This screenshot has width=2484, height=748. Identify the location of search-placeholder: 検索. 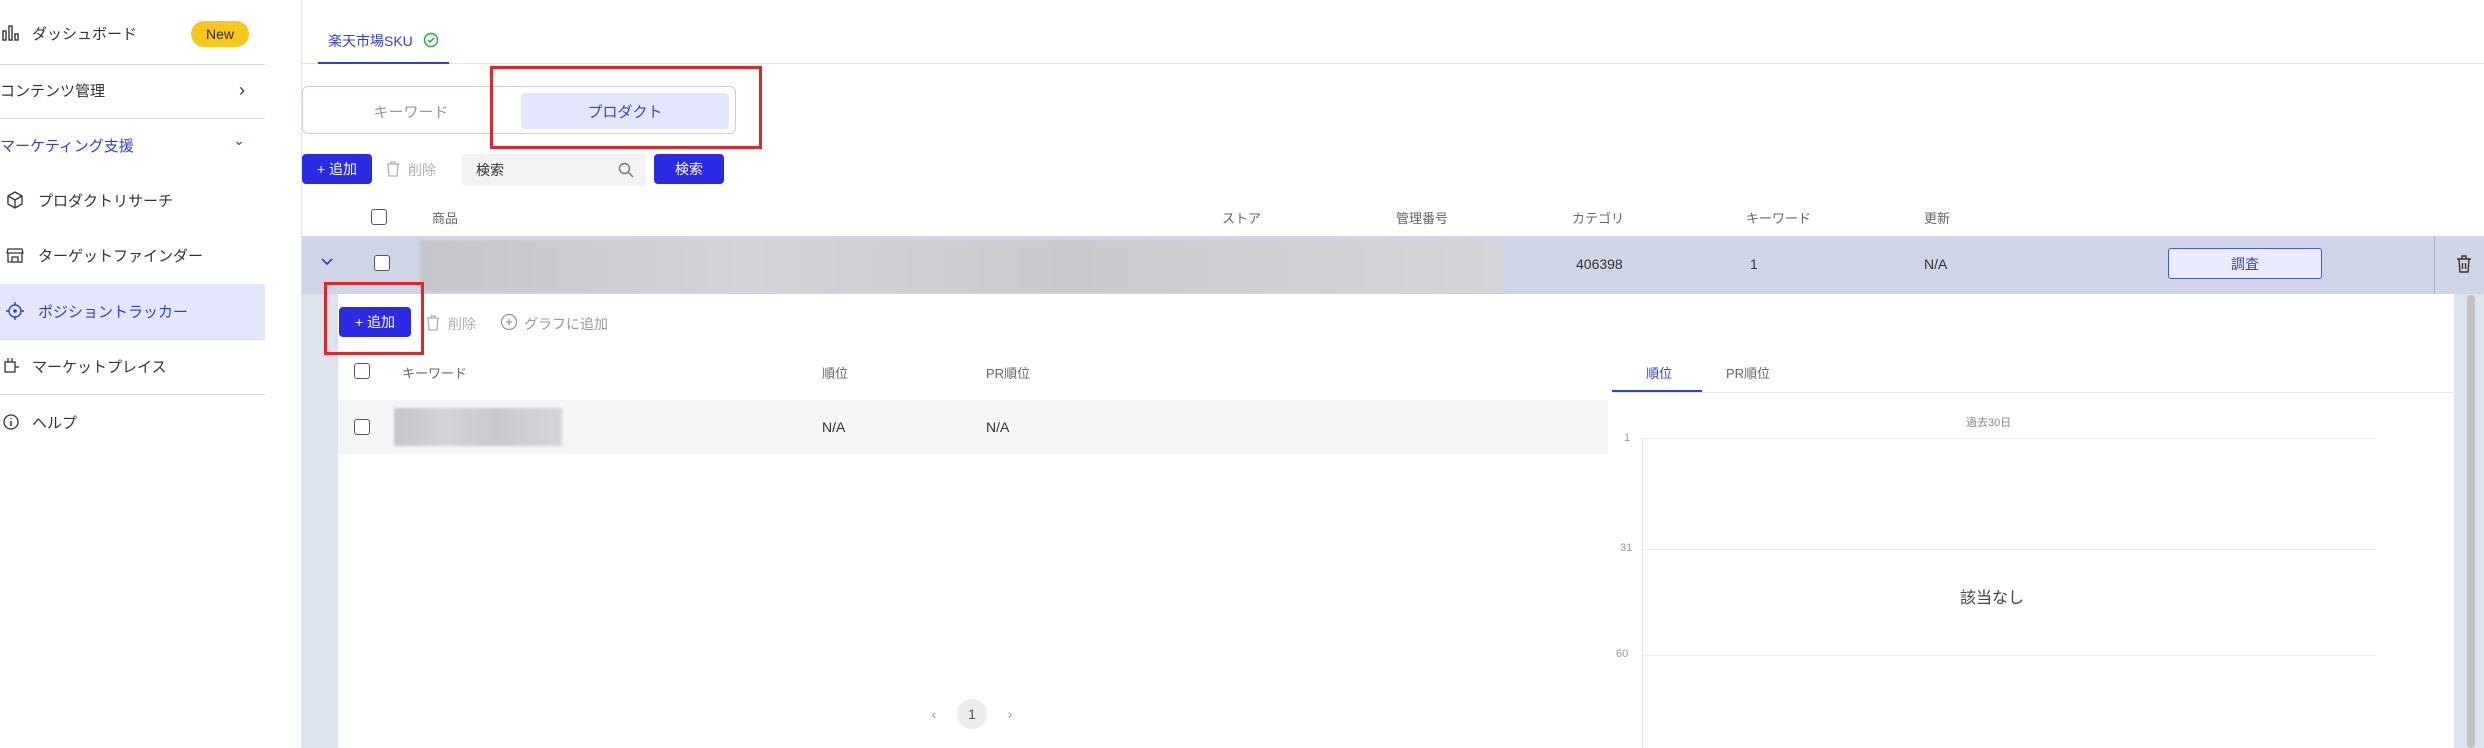
(490, 170).